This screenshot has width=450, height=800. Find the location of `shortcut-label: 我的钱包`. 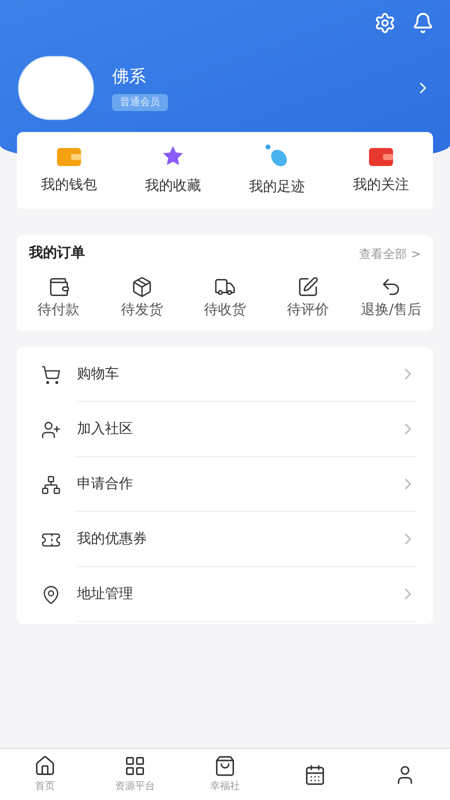

shortcut-label: 我的钱包 is located at coordinates (69, 185).